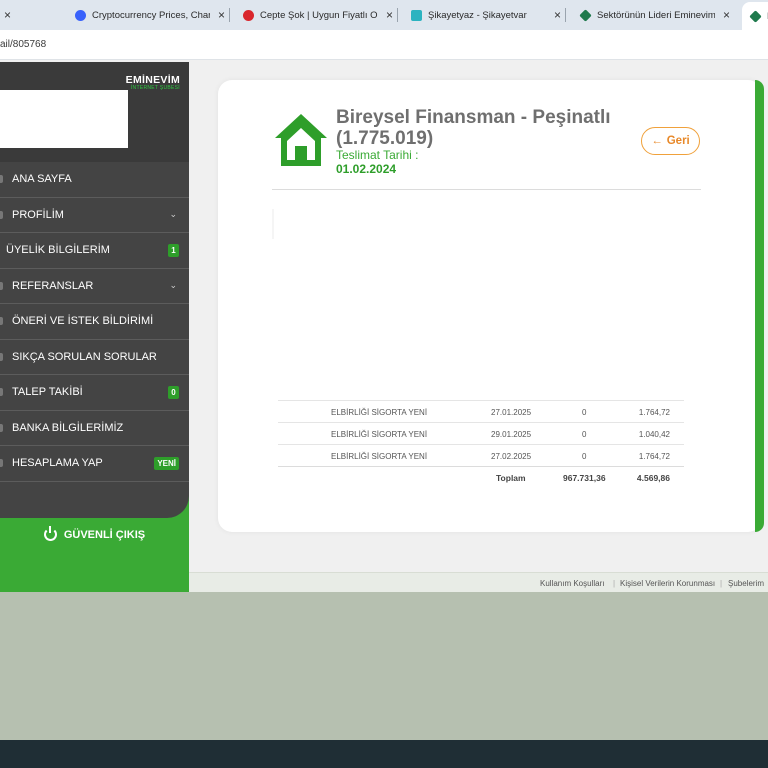 The height and width of the screenshot is (768, 768). I want to click on sidebar-header: EMİNEVİM İNTERNET ŞUBESİ, so click(94, 112).